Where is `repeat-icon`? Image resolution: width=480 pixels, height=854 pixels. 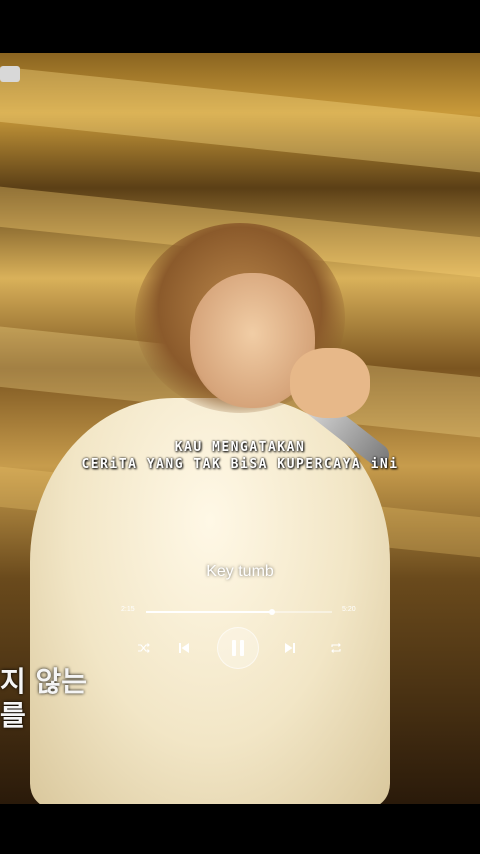
repeat-icon is located at coordinates (336, 648).